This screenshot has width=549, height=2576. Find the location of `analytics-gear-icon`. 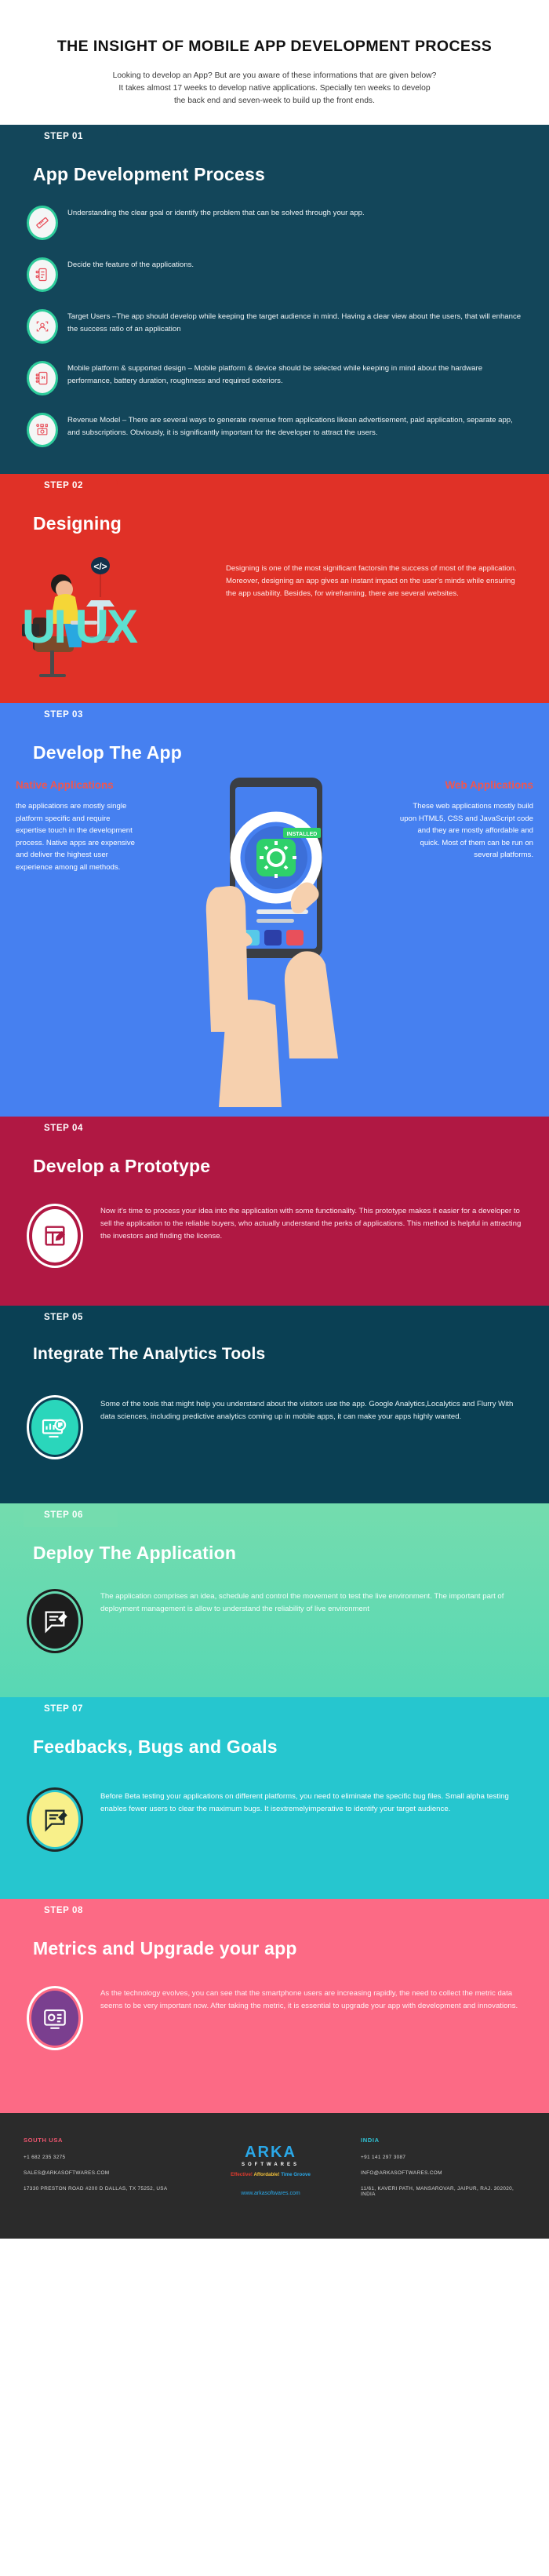

analytics-gear-icon is located at coordinates (55, 1427).